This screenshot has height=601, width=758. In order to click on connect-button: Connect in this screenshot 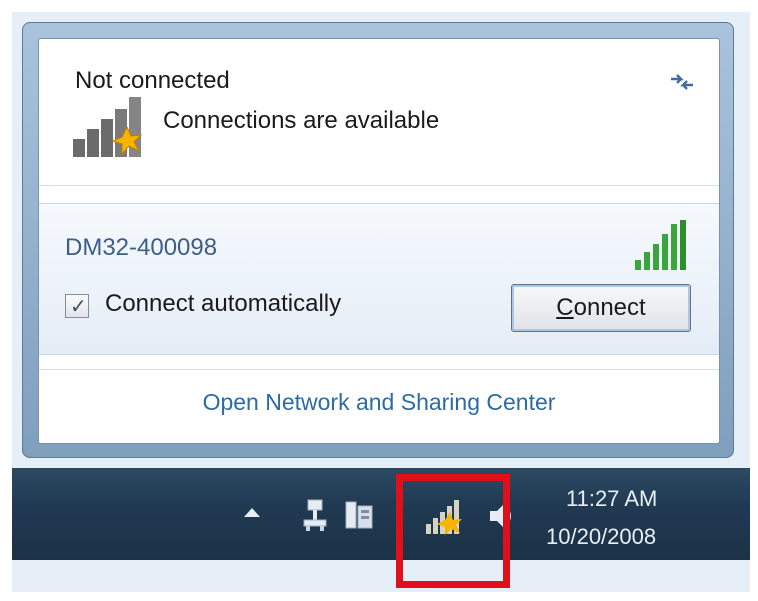, I will do `click(601, 308)`.